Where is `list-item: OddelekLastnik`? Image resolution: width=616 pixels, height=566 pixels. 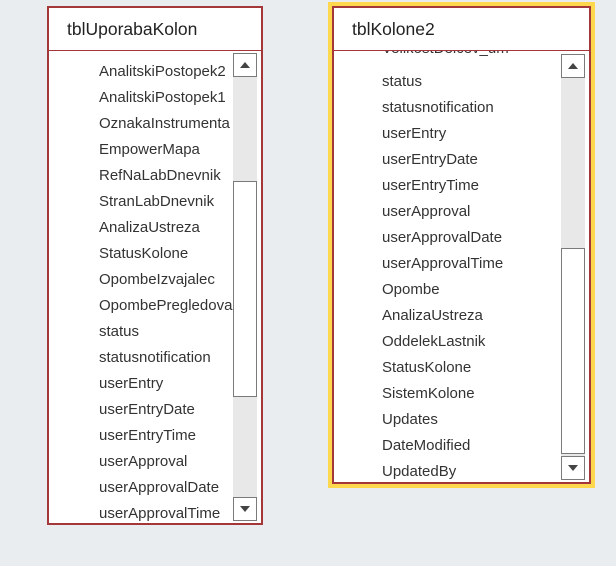
list-item: OddelekLastnik is located at coordinates (472, 342).